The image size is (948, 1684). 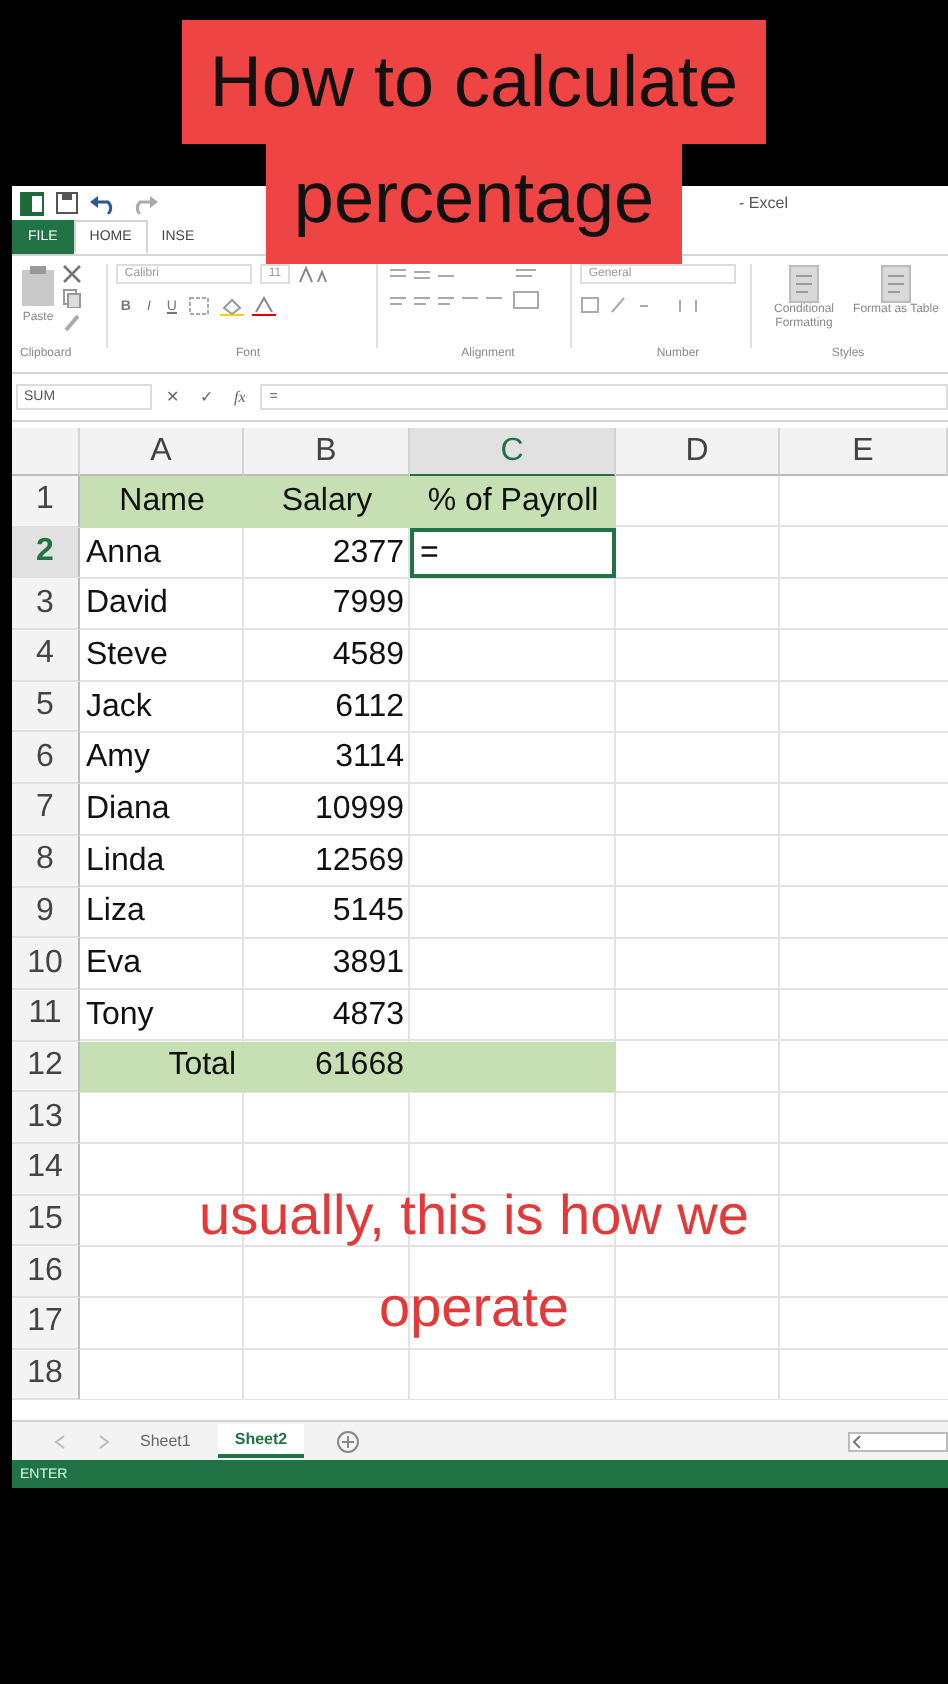 I want to click on row-header: 5, so click(x=46, y=707).